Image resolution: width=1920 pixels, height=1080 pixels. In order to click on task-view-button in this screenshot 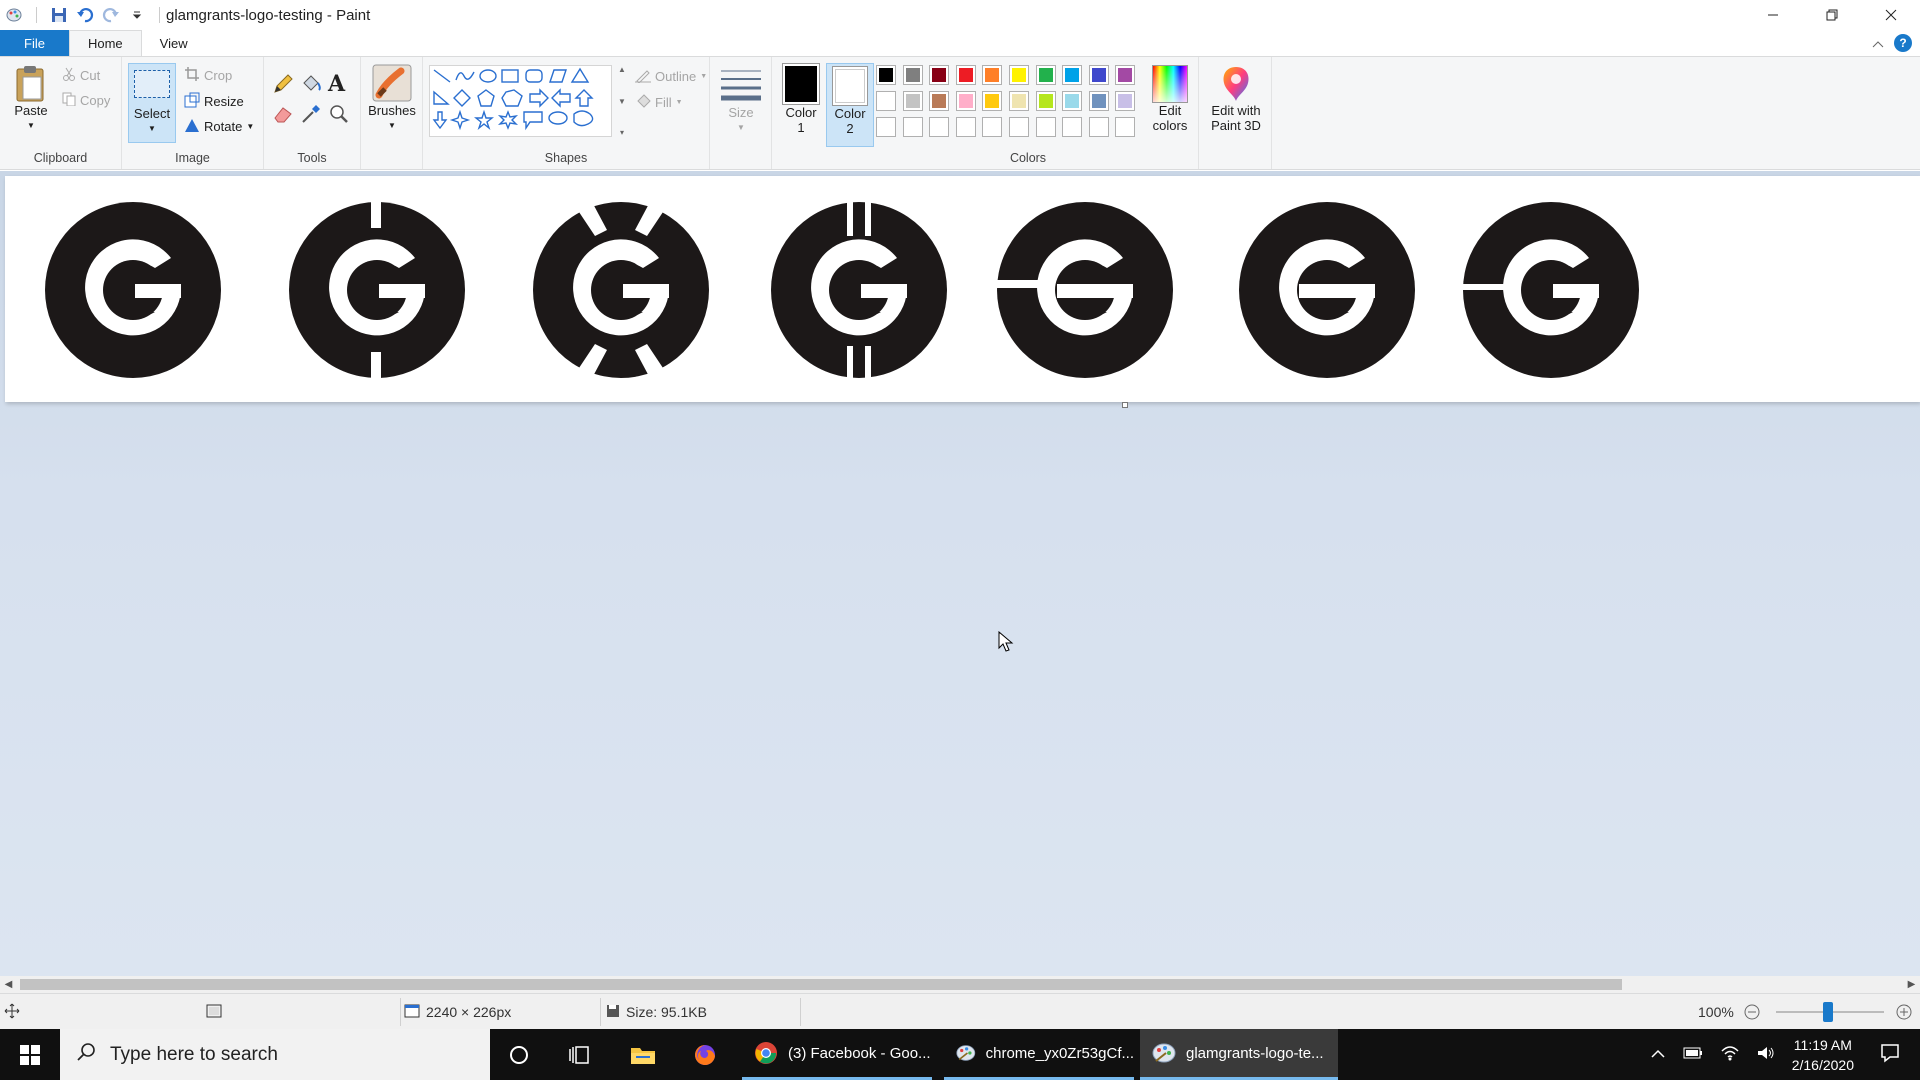, I will do `click(579, 1054)`.